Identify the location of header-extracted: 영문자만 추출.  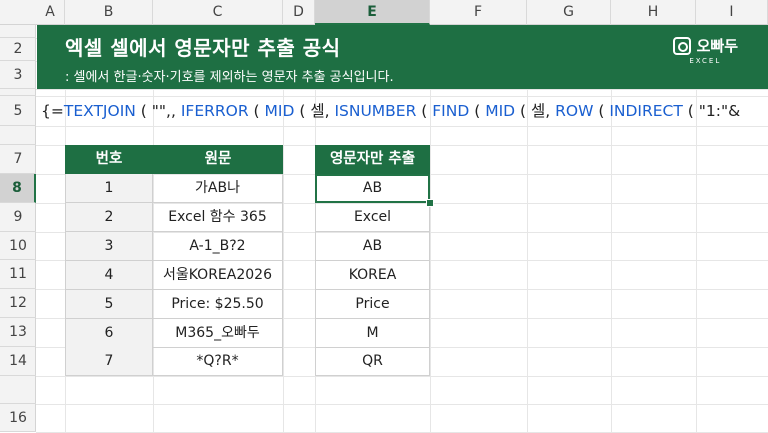
(372, 159).